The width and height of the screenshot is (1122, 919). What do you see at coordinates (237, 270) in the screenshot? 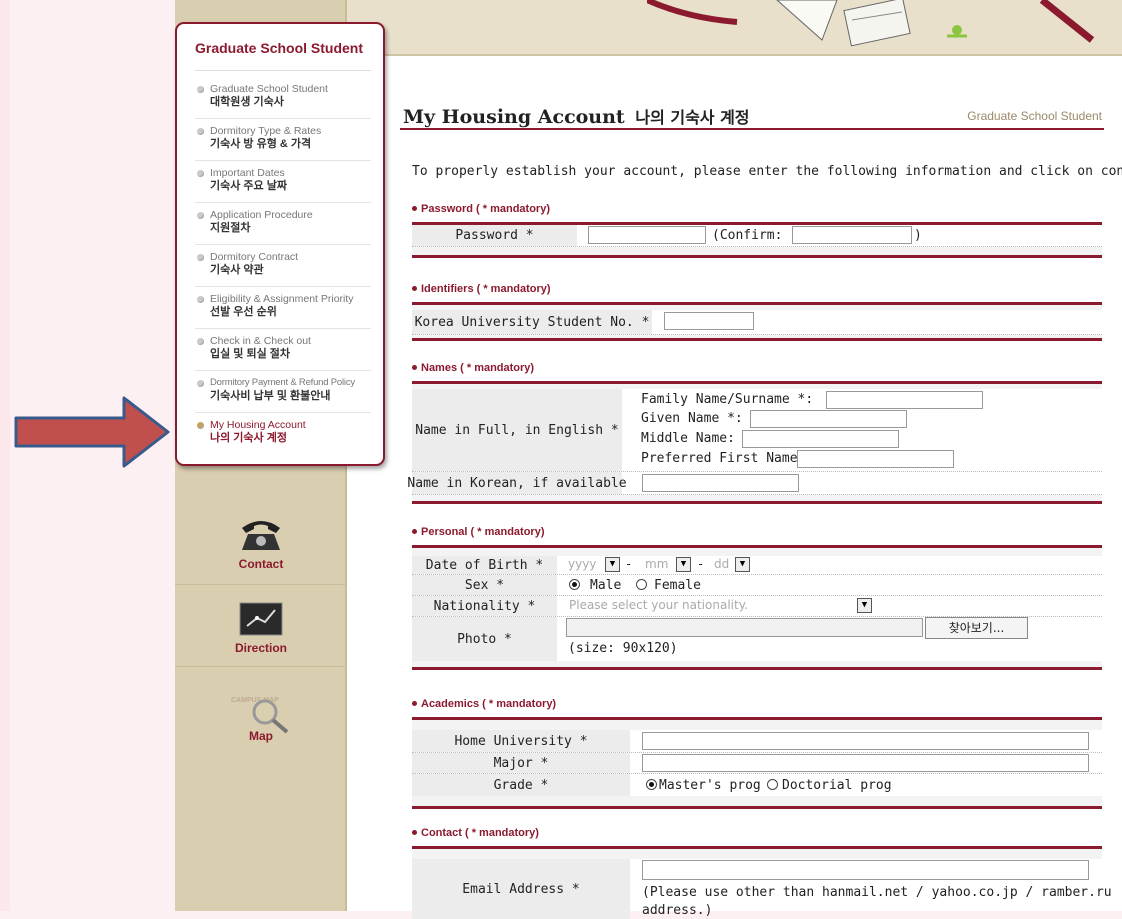
I see `sidebar-item-label-ko: 기숙사 약관` at bounding box center [237, 270].